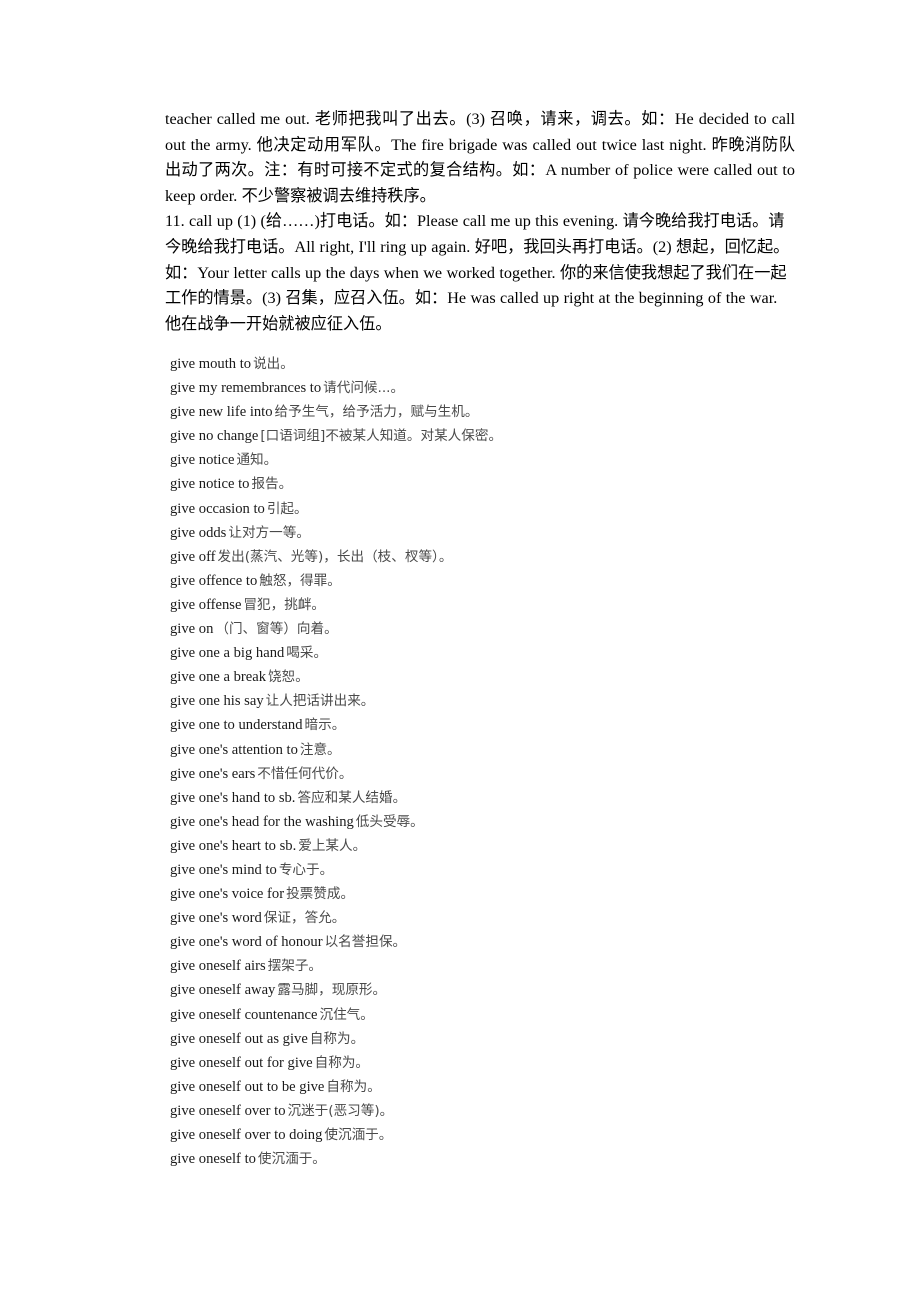 This screenshot has height=1302, width=920. What do you see at coordinates (490, 918) in the screenshot?
I see `list-item: give one's word 保证，答允。` at bounding box center [490, 918].